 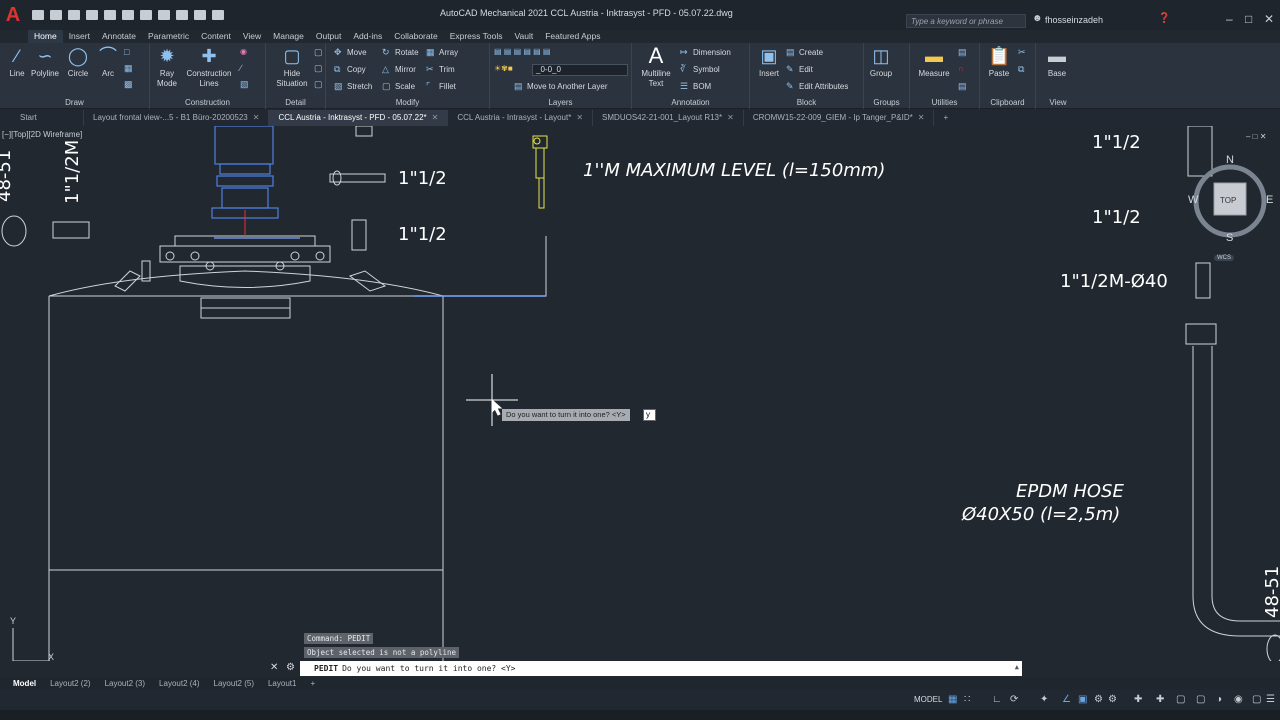 What do you see at coordinates (1074, 20) in the screenshot?
I see `user-name: fhosseinzadeh` at bounding box center [1074, 20].